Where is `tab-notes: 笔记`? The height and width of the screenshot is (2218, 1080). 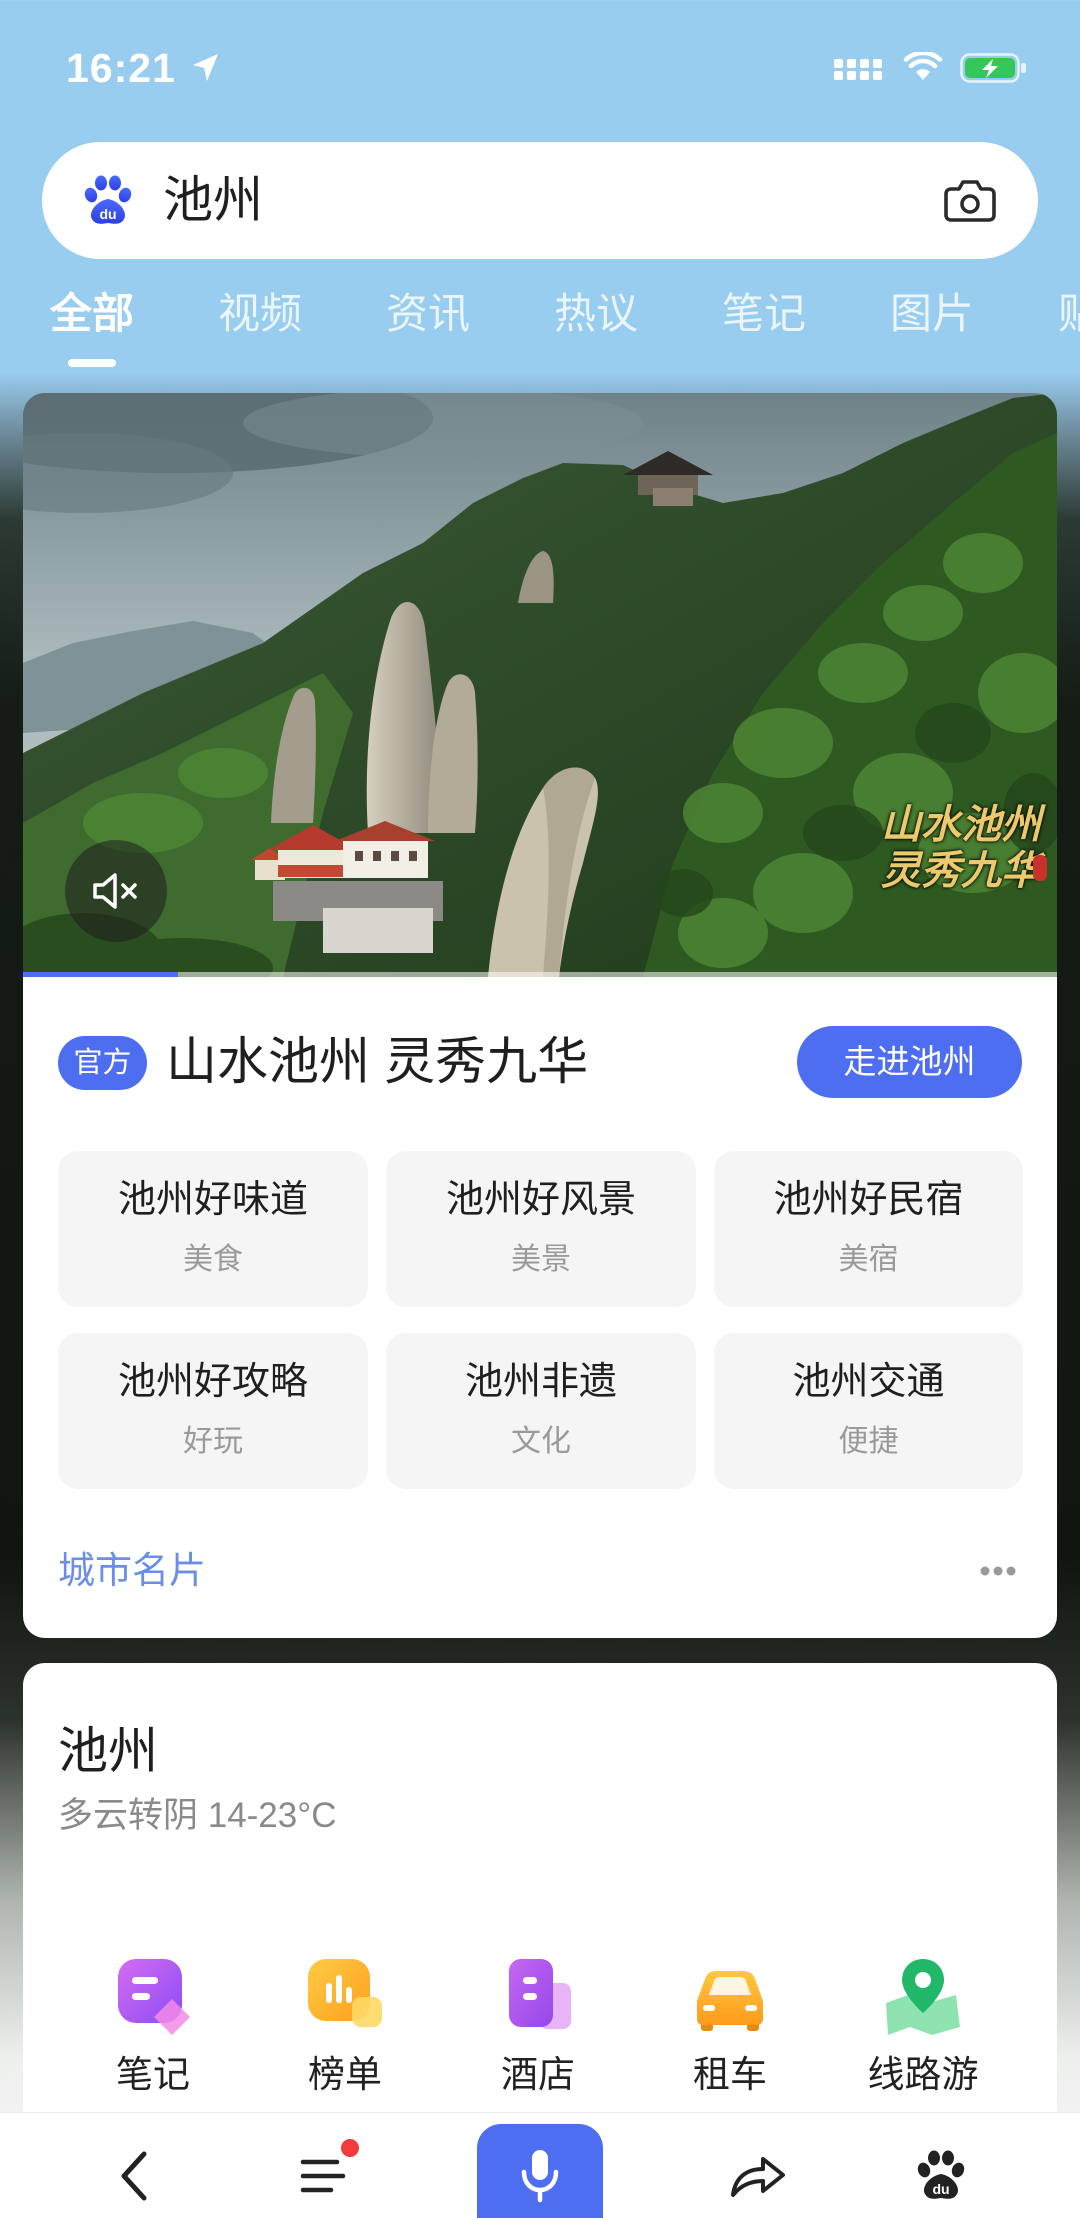 tab-notes: 笔记 is located at coordinates (764, 315).